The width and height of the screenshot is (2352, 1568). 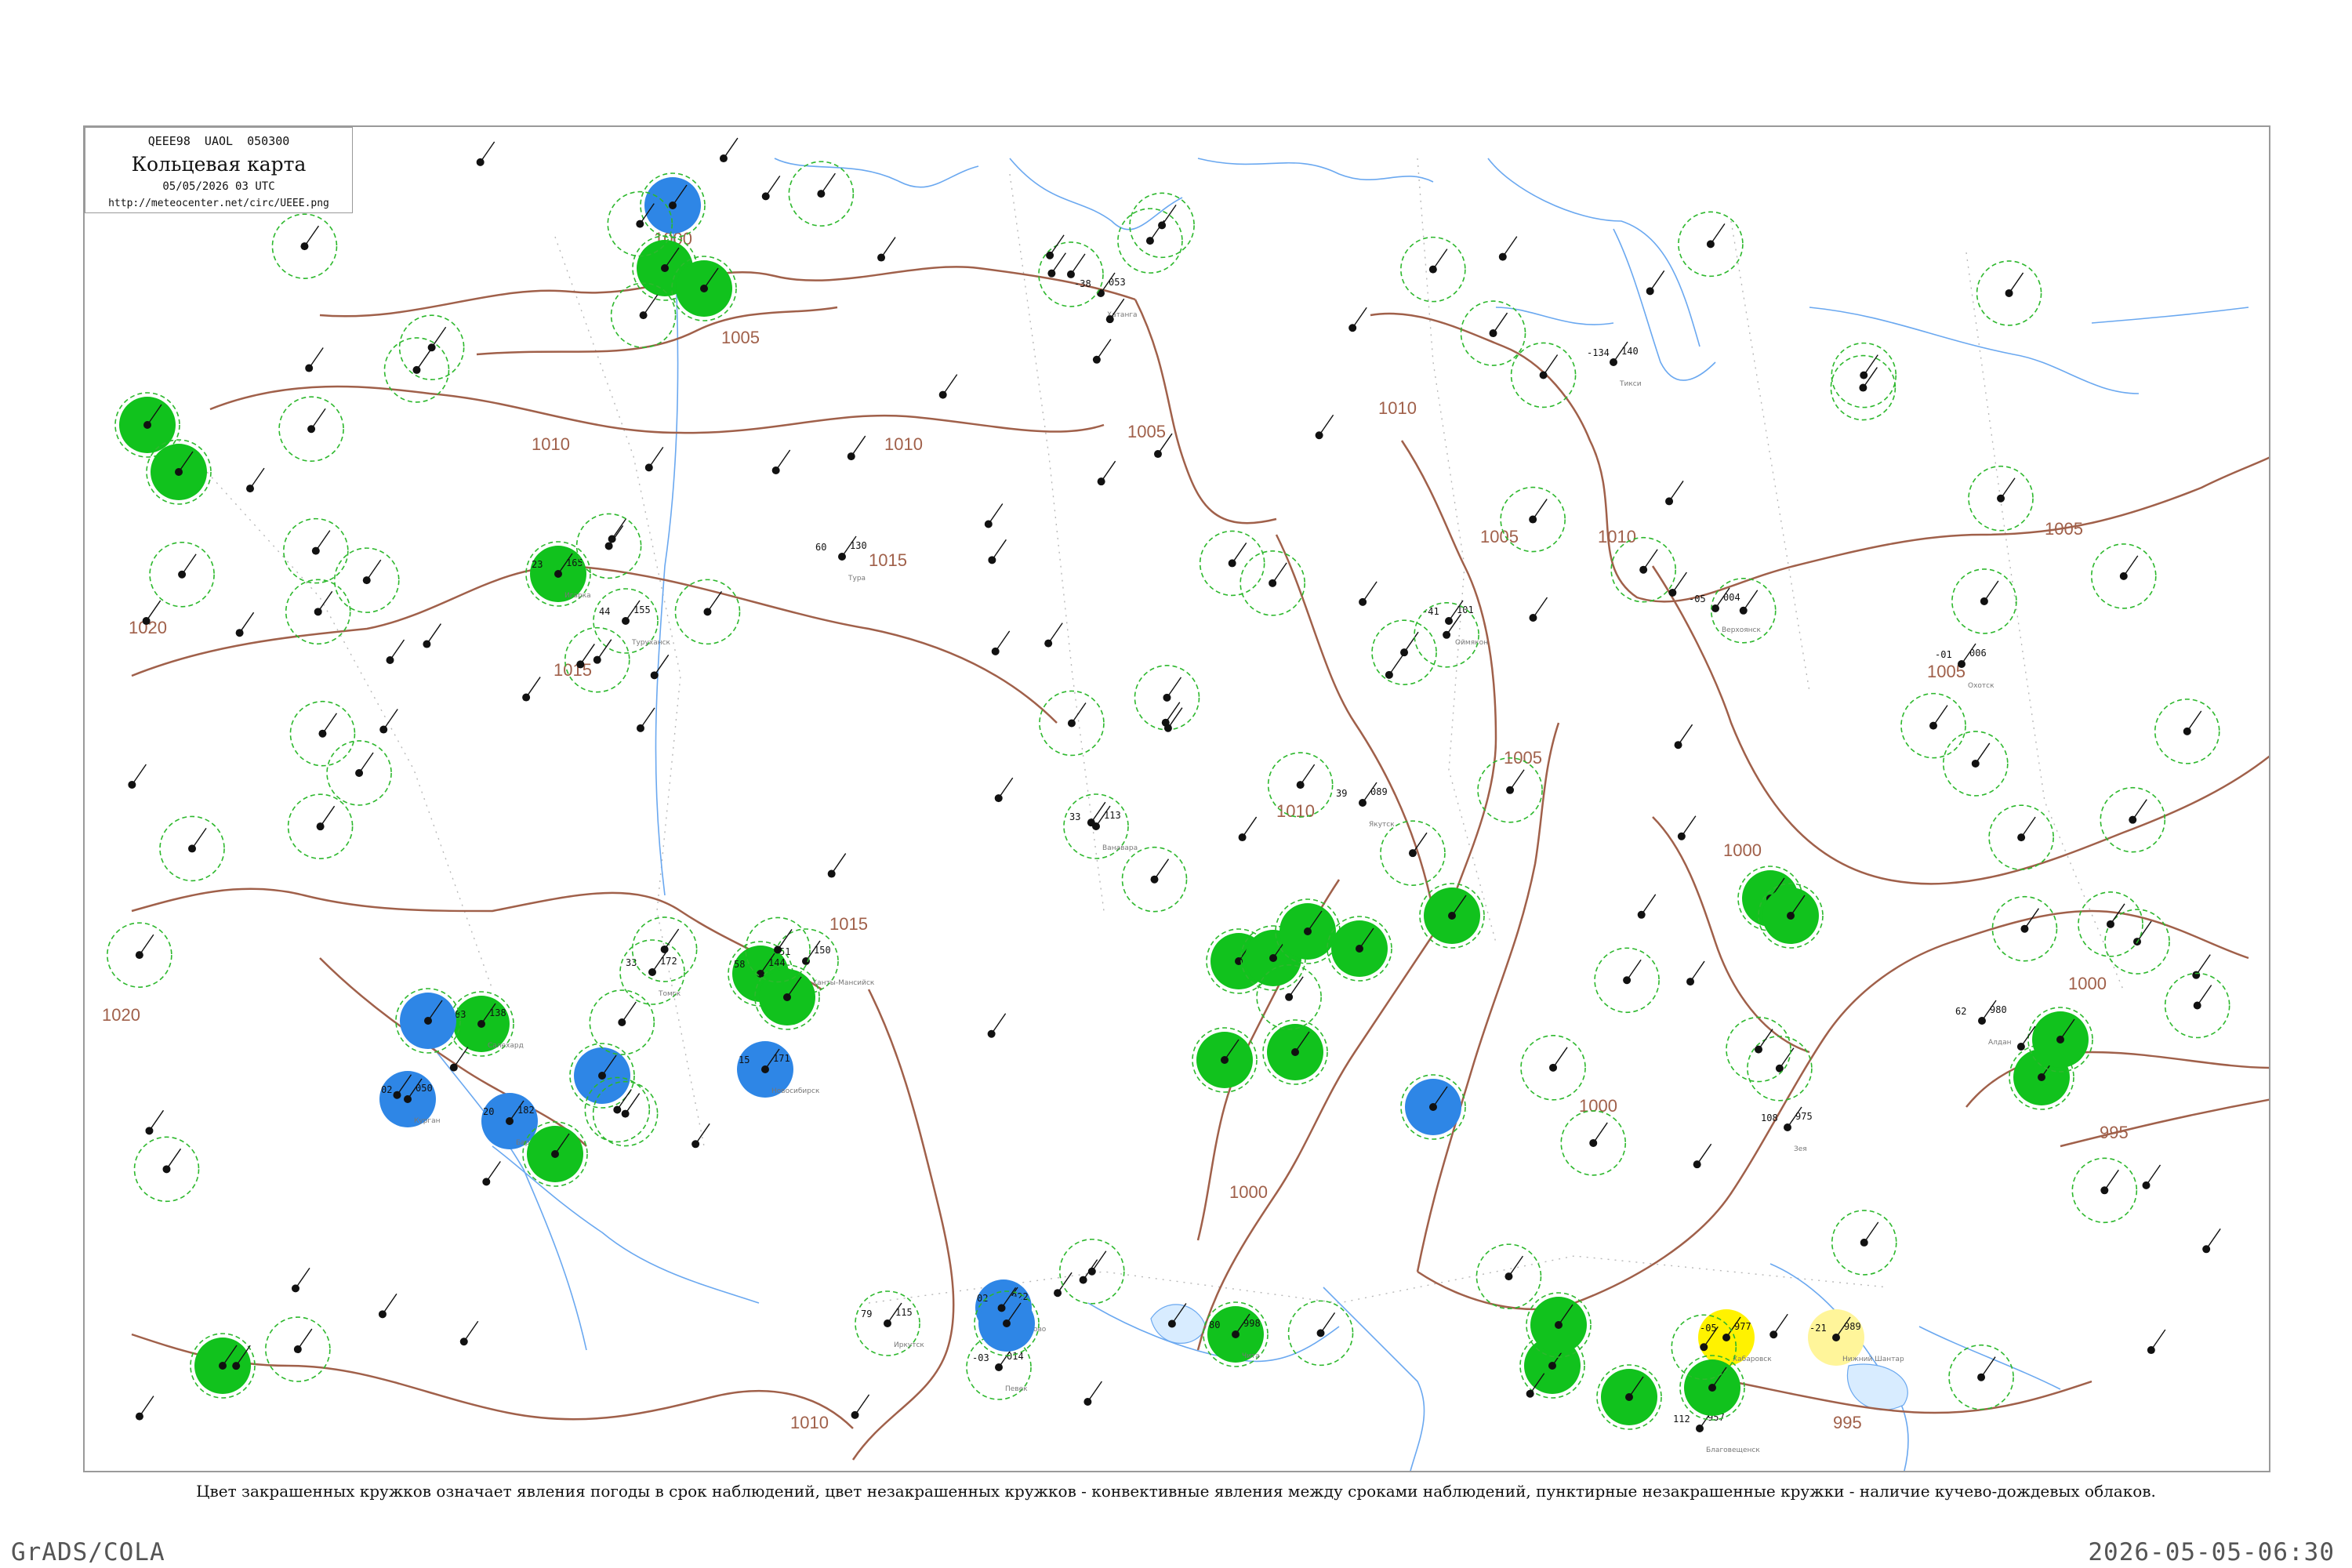 I want to click on station-plot: 33 113 Ванавара, so click(x=1100, y=826).